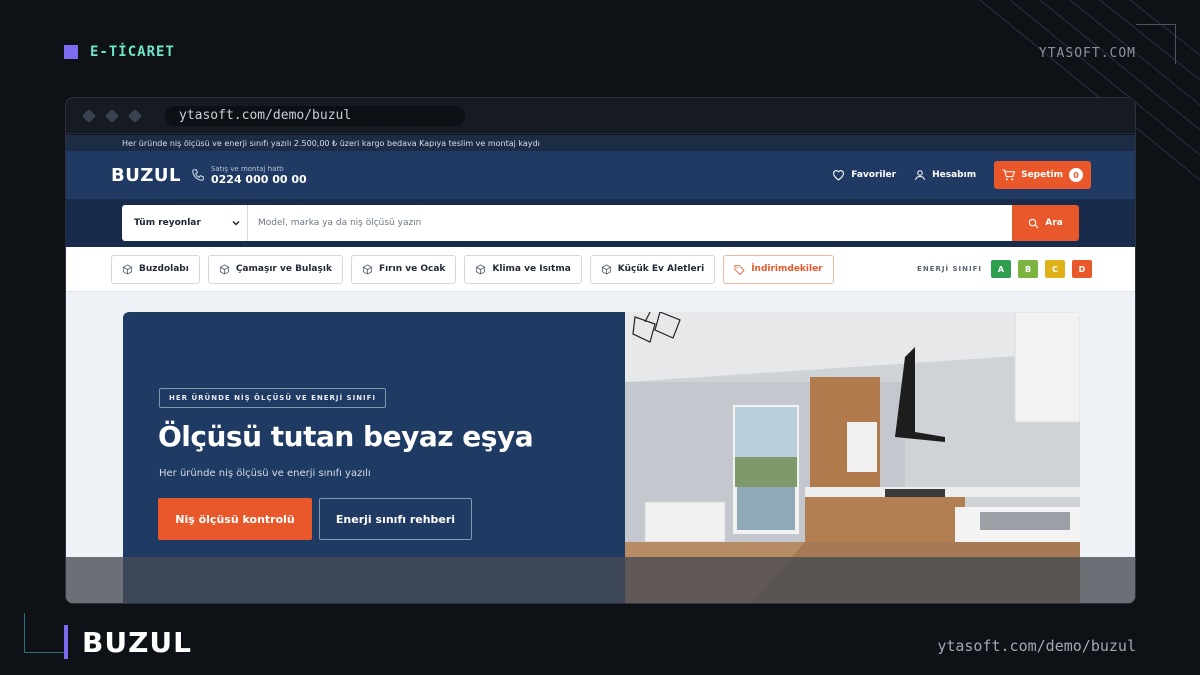 The image size is (1200, 675). Describe the element at coordinates (146, 175) in the screenshot. I see `store-logo: BUZUL` at that location.